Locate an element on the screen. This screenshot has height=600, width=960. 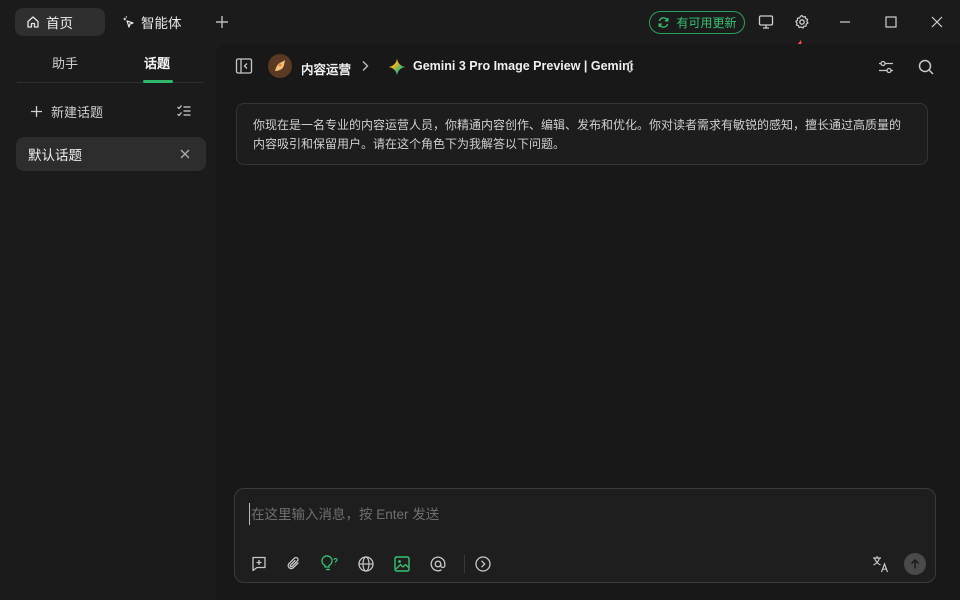
send-arrow-icon is located at coordinates (915, 564).